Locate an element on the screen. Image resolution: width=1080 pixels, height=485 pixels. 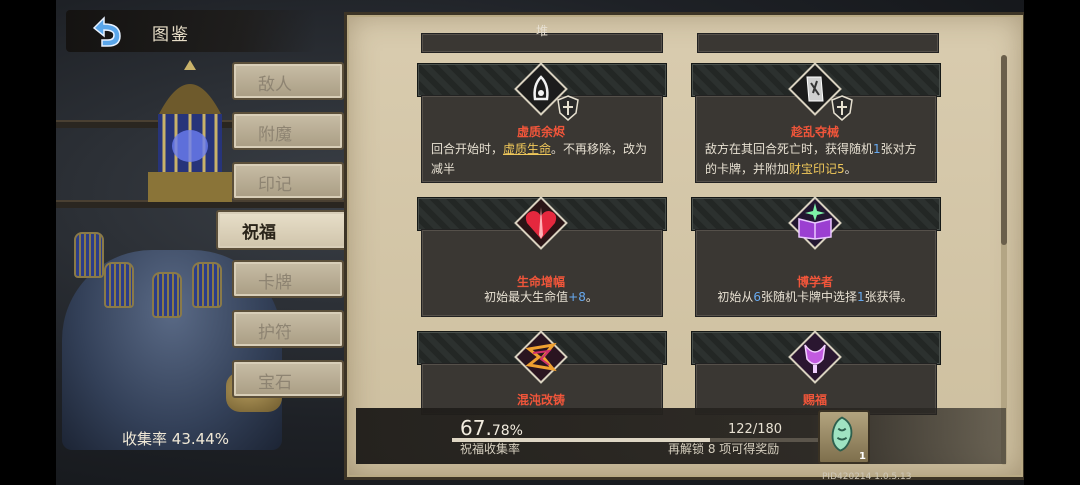
card-name: 虚质余烬 is located at coordinates (540, 132).